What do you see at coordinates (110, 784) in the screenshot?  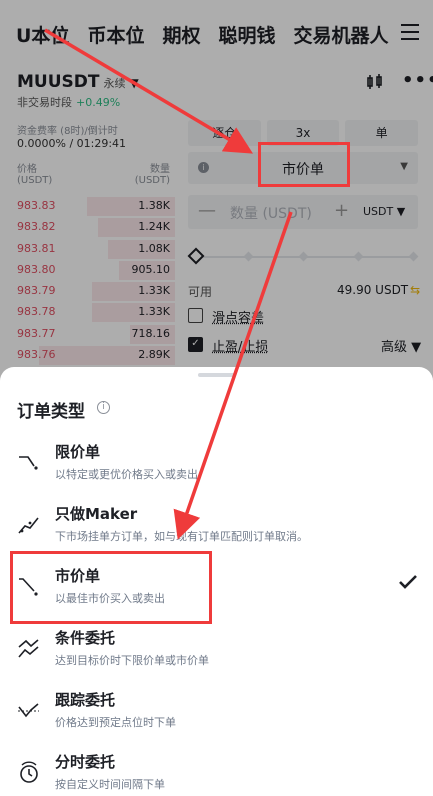 I see `option-desc: 按自定义时间间隔下单` at bounding box center [110, 784].